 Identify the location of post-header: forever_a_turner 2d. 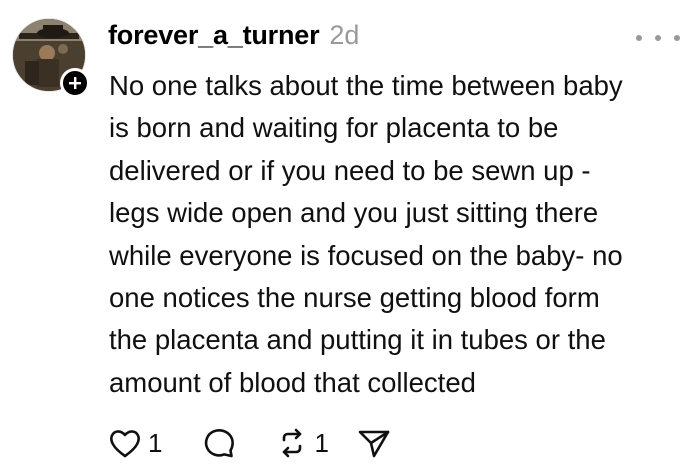
(233, 40).